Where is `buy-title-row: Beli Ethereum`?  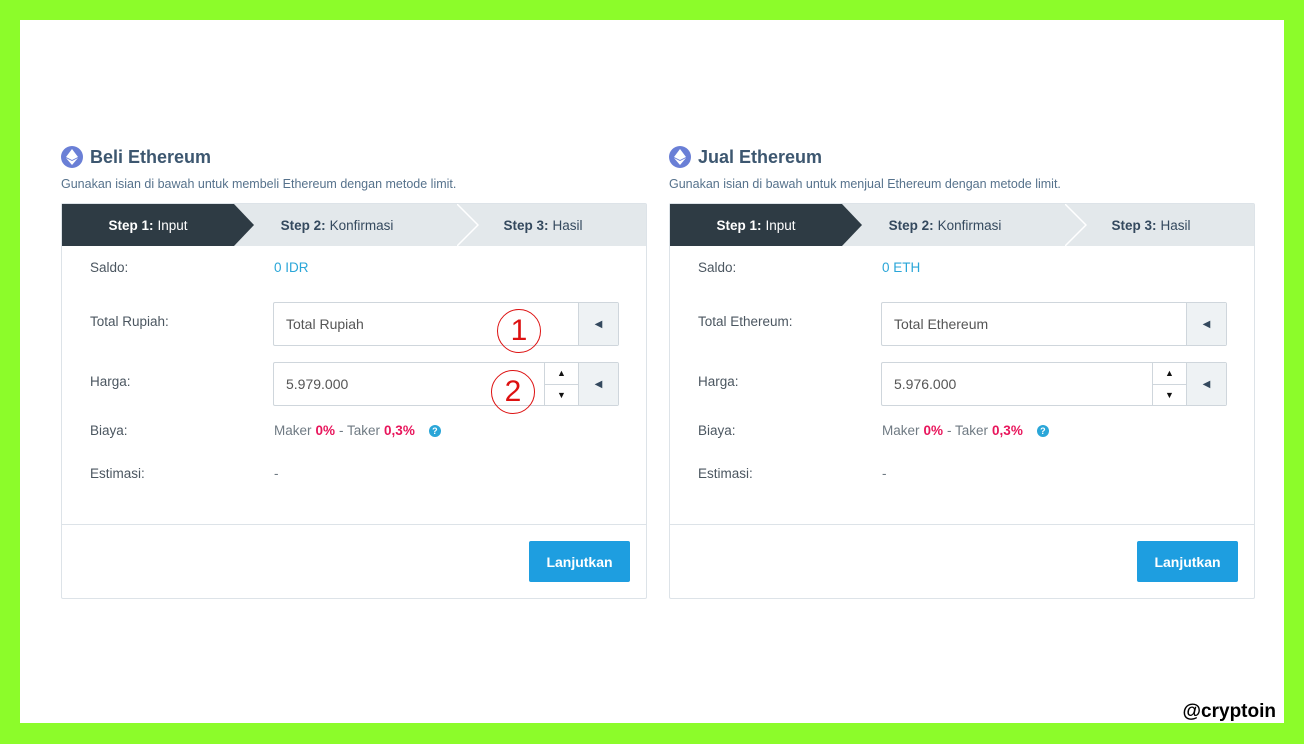
buy-title-row: Beli Ethereum is located at coordinates (354, 157).